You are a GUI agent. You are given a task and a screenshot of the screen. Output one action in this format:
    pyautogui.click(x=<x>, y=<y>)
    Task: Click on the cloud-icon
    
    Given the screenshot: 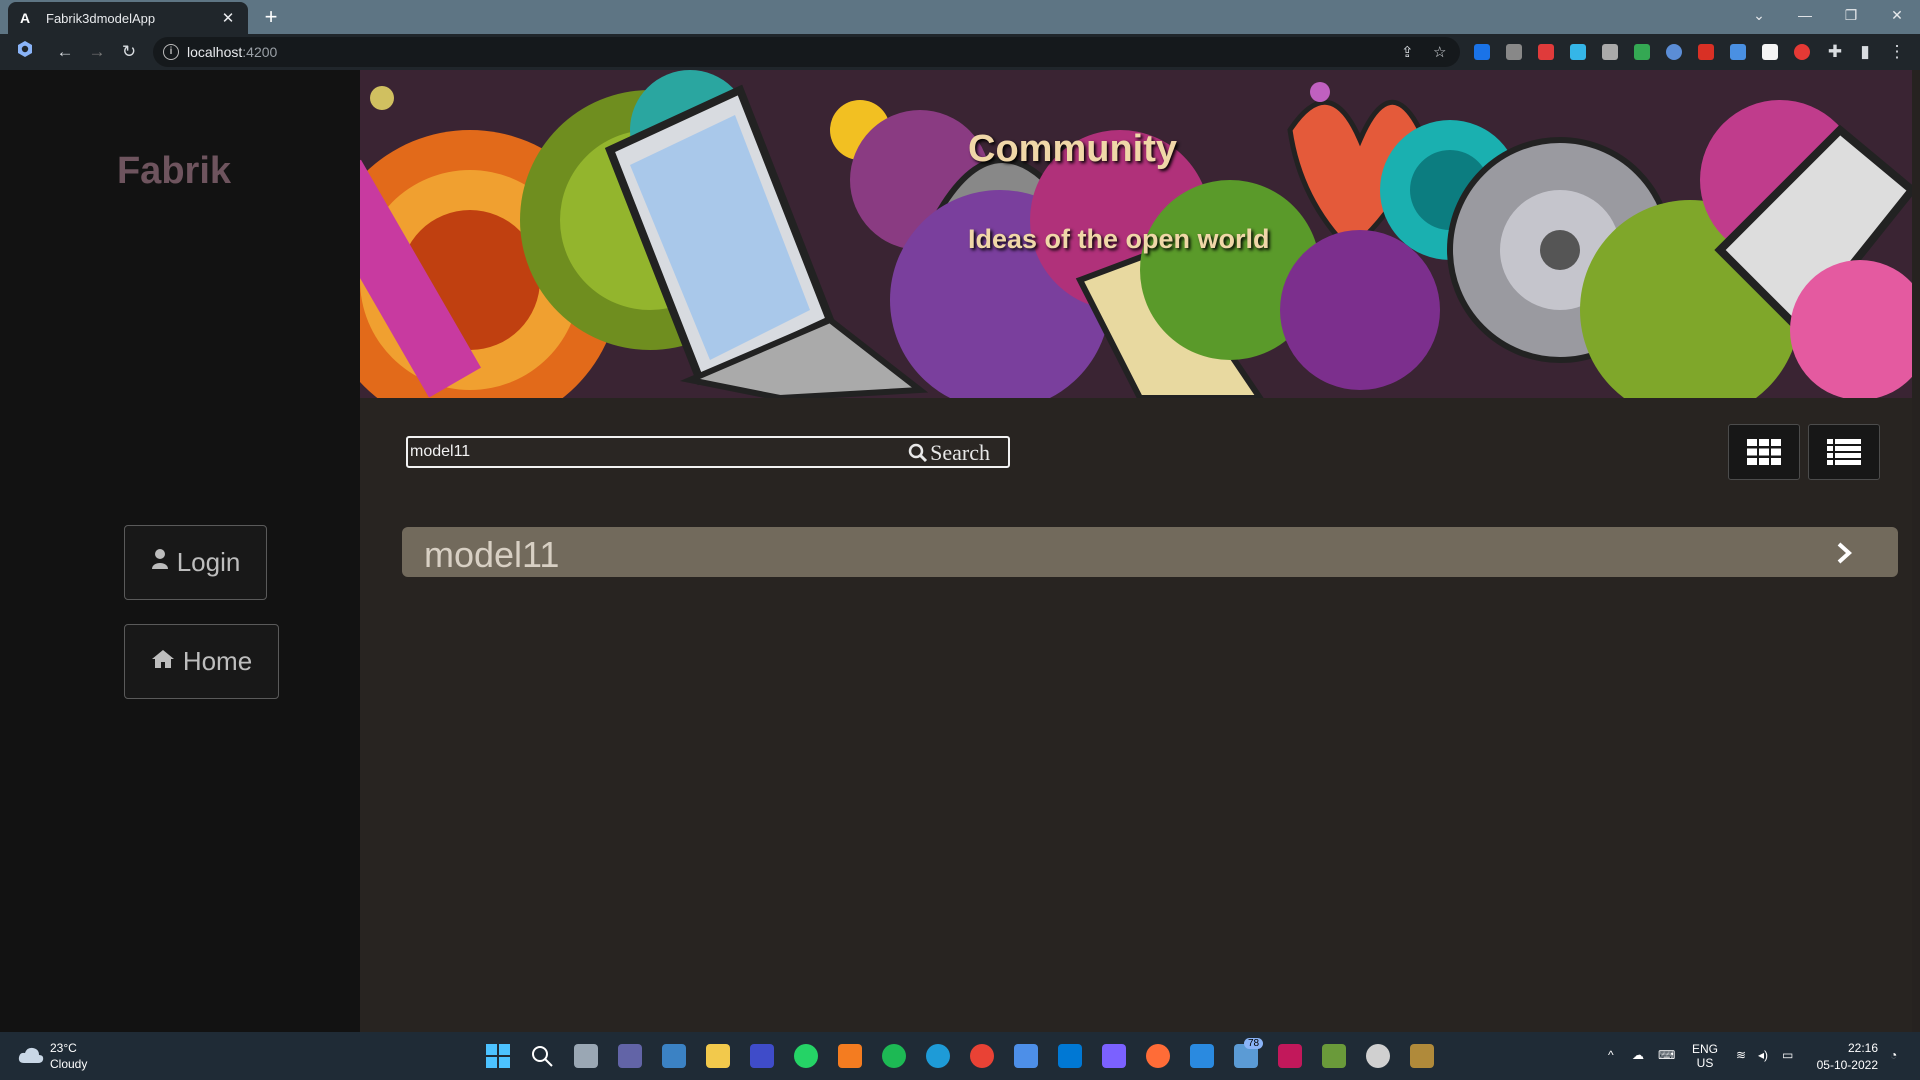 What is the action you would take?
    pyautogui.click(x=31, y=1057)
    